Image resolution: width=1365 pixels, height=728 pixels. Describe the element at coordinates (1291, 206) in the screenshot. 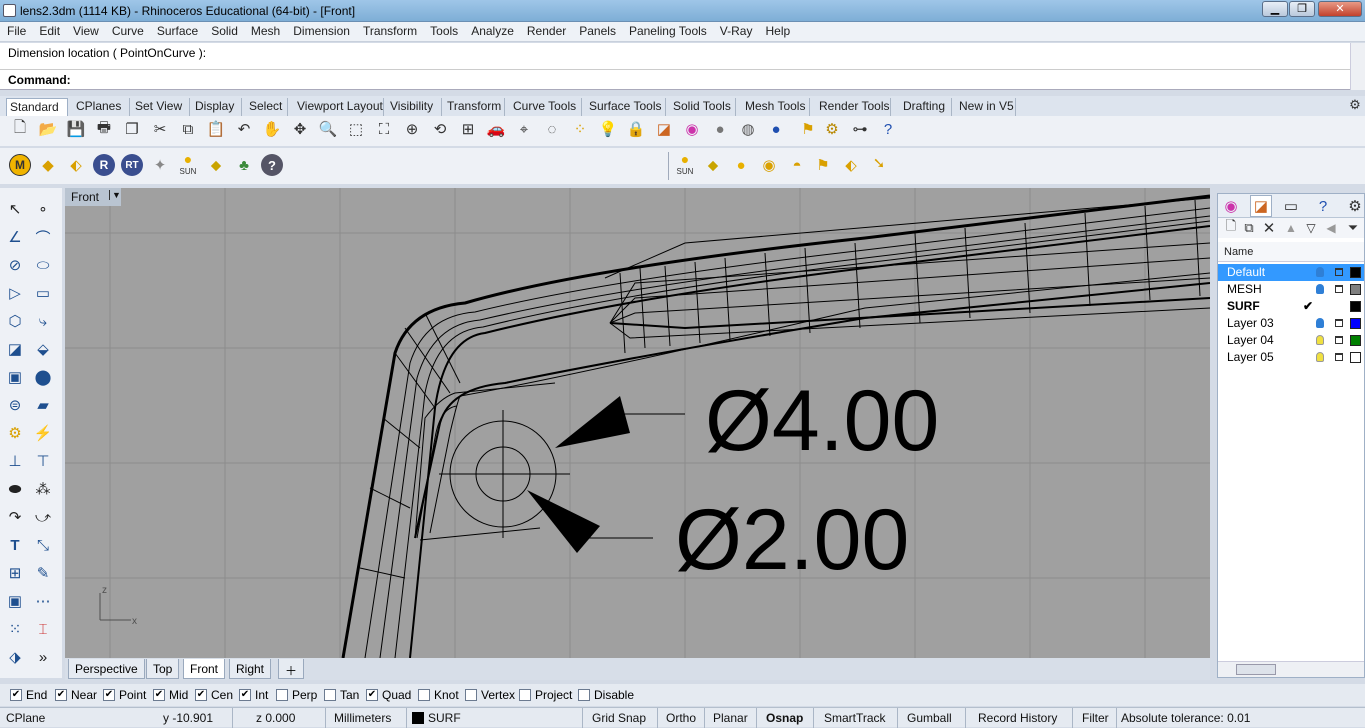

I see `display-tab-icon: ▭` at that location.